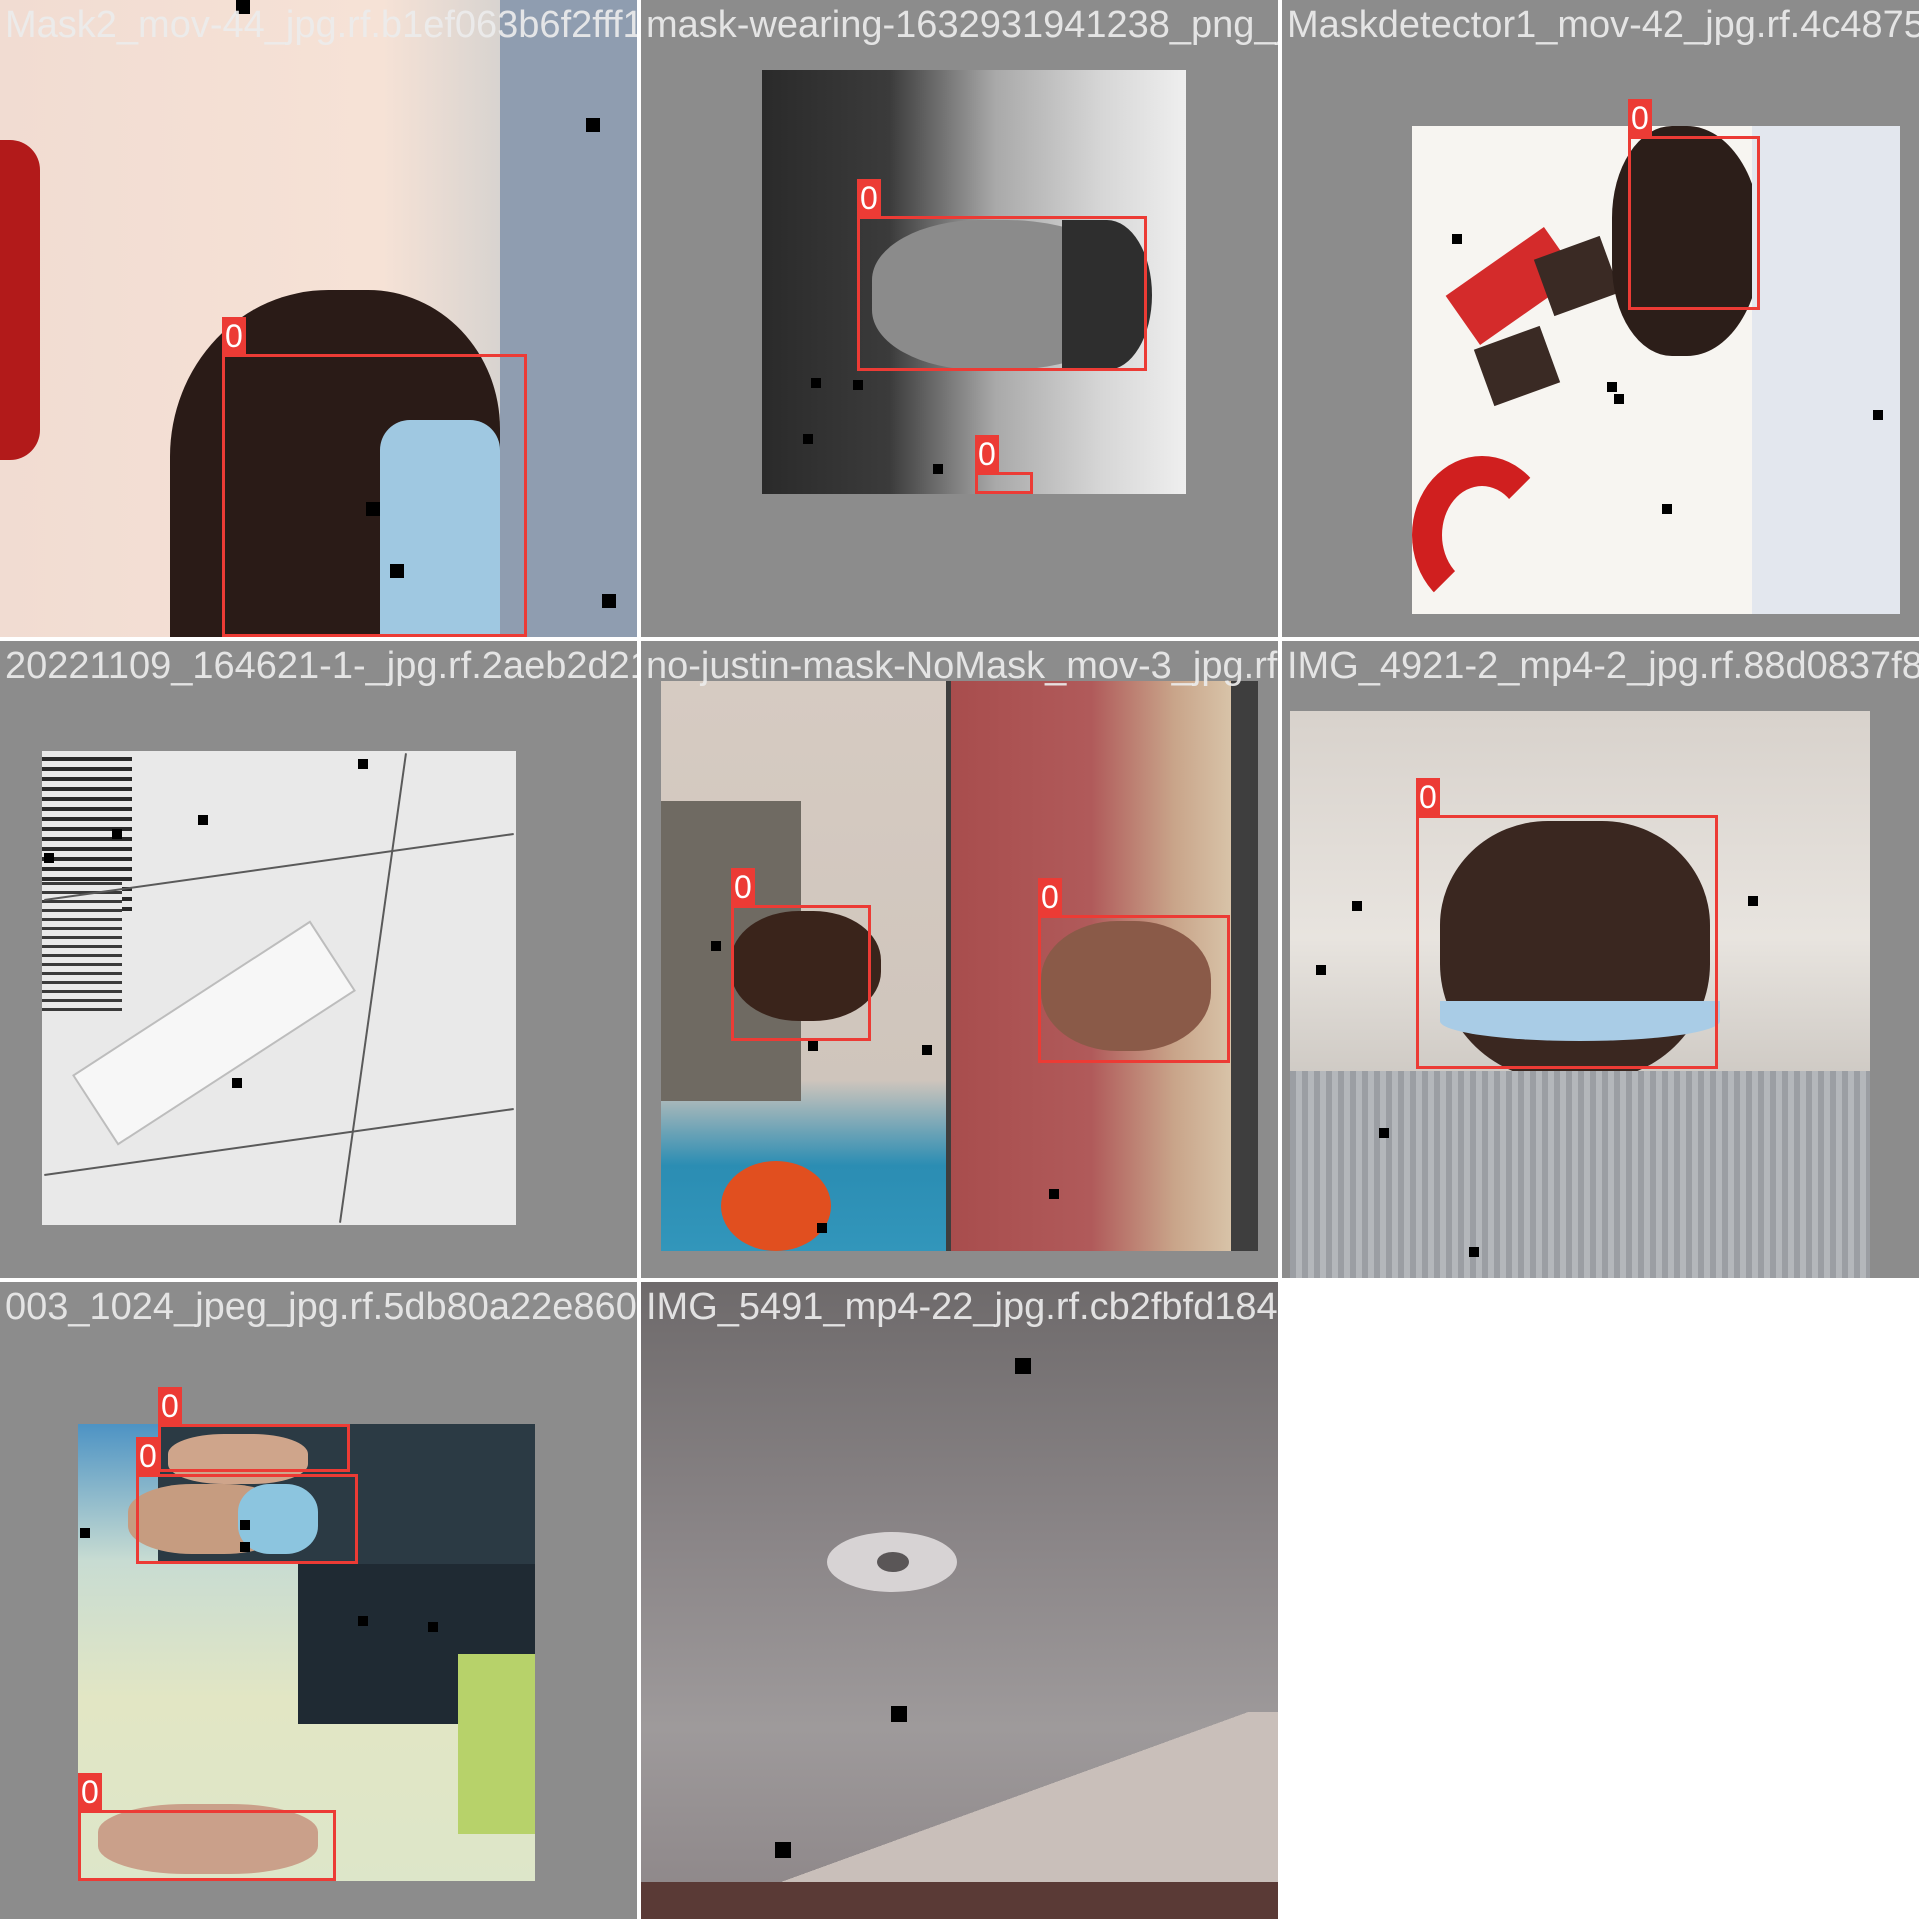 Image resolution: width=1920 pixels, height=1920 pixels. Describe the element at coordinates (1567, 923) in the screenshot. I see `tile-6-bbox: 0` at that location.